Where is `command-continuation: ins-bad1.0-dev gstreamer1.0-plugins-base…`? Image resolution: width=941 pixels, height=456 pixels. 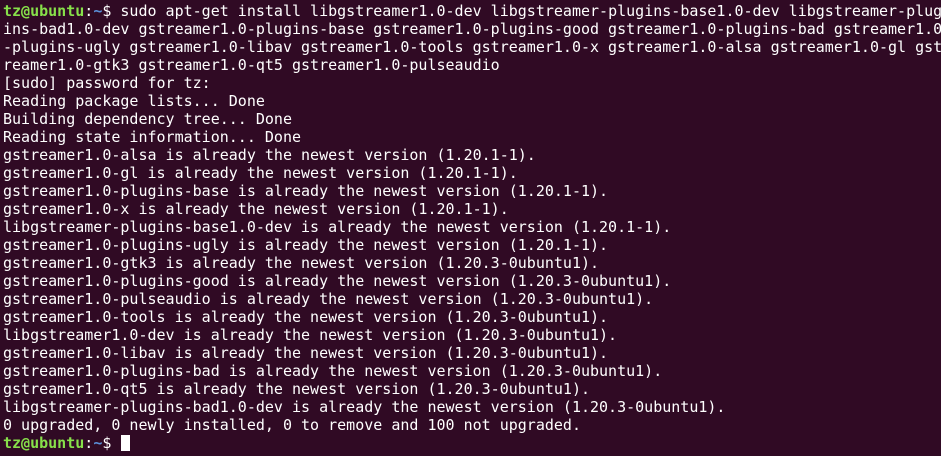 command-continuation: ins-bad1.0-dev gstreamer1.0-plugins-base… is located at coordinates (472, 29).